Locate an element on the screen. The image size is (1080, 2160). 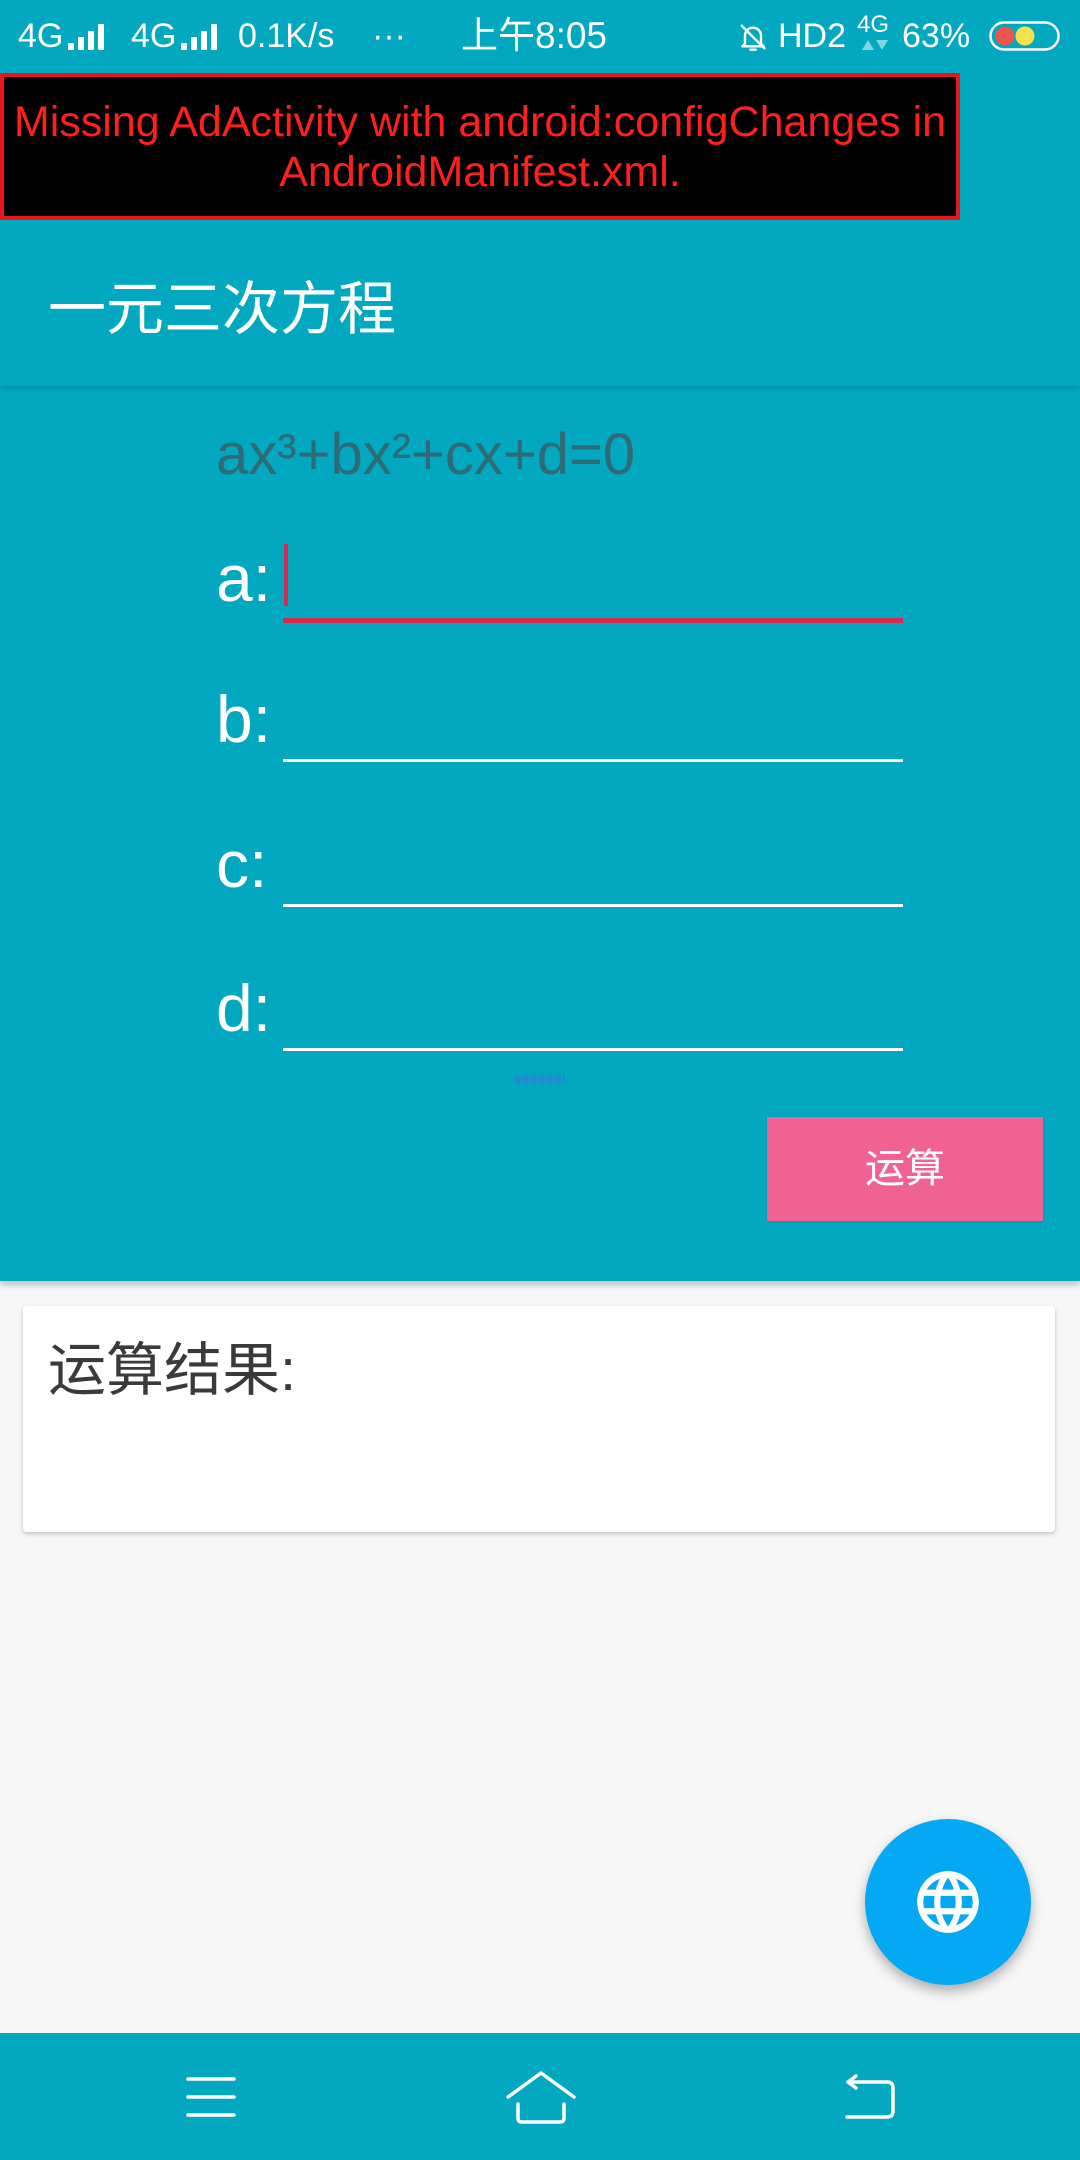
home-icon is located at coordinates (541, 2097).